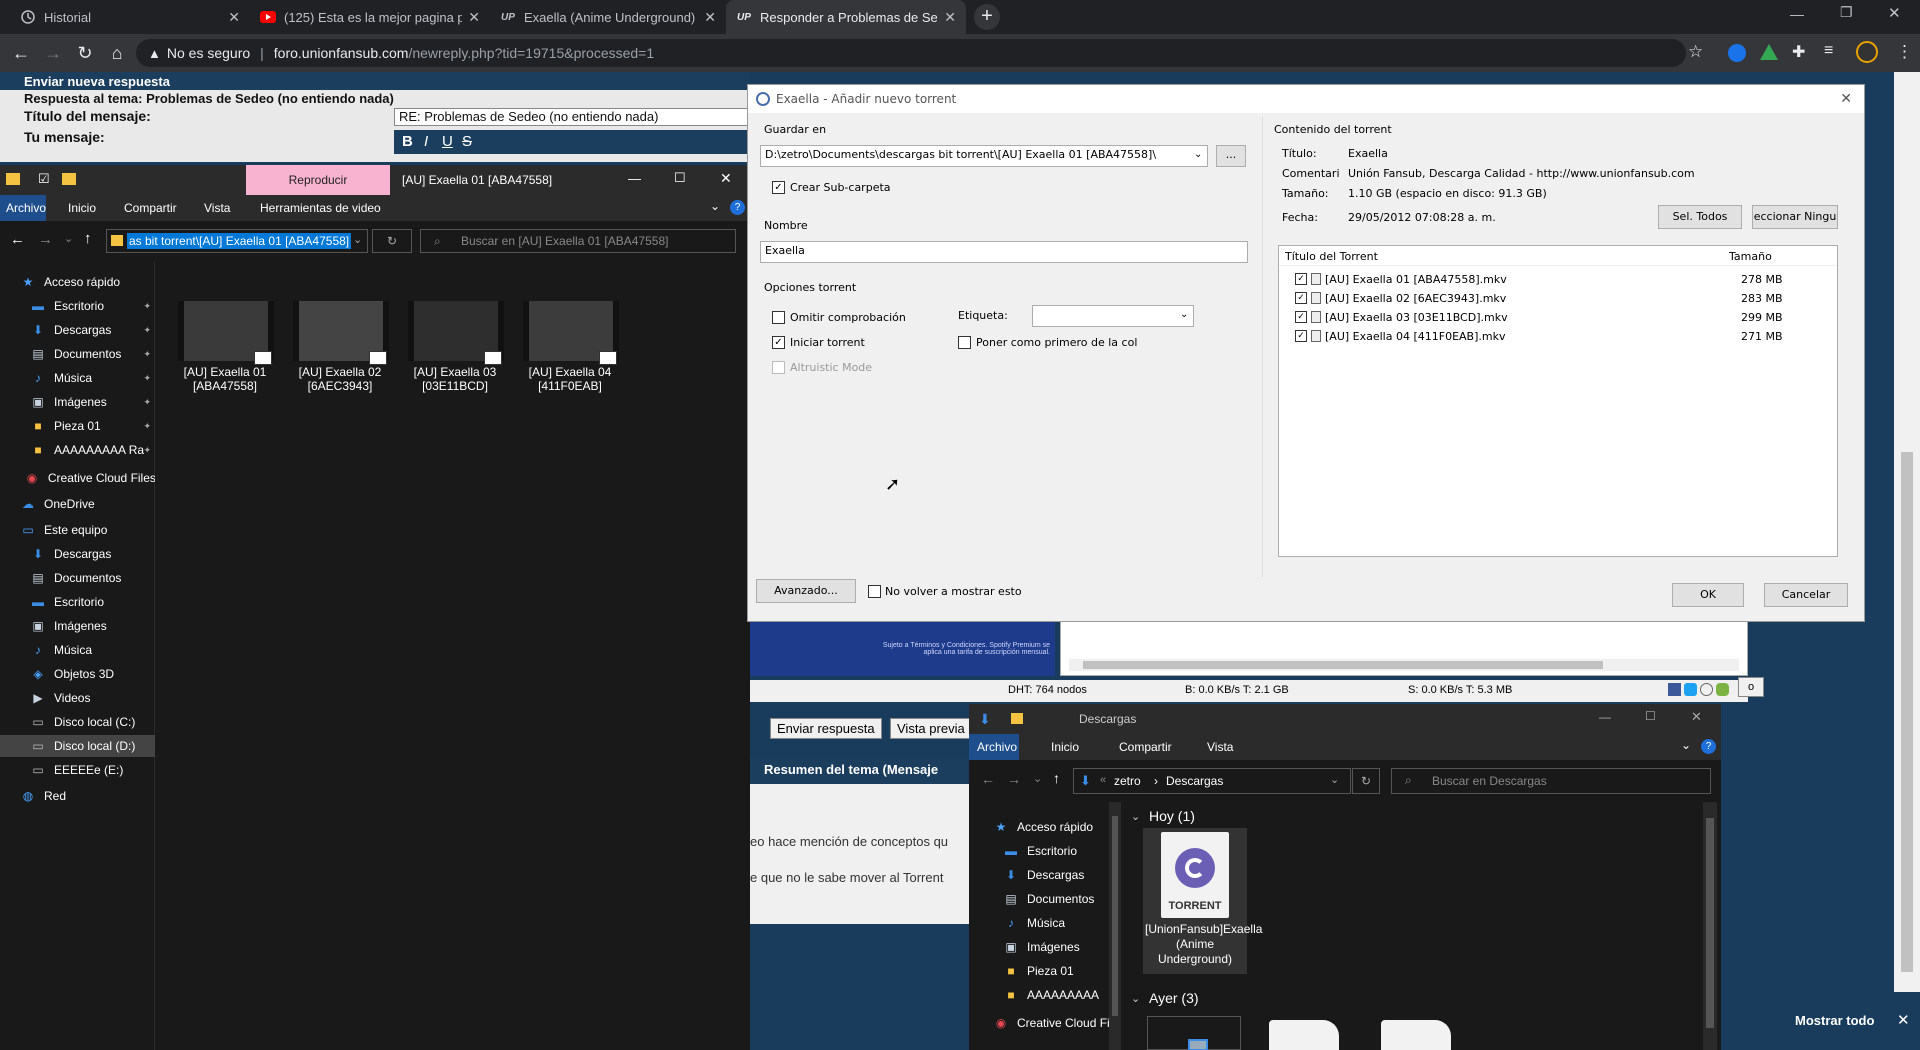  What do you see at coordinates (77, 450) in the screenshot?
I see `sidebar-item-aaaaaaaaa-ra: ■ AAAAAAAAA Ra ✦` at bounding box center [77, 450].